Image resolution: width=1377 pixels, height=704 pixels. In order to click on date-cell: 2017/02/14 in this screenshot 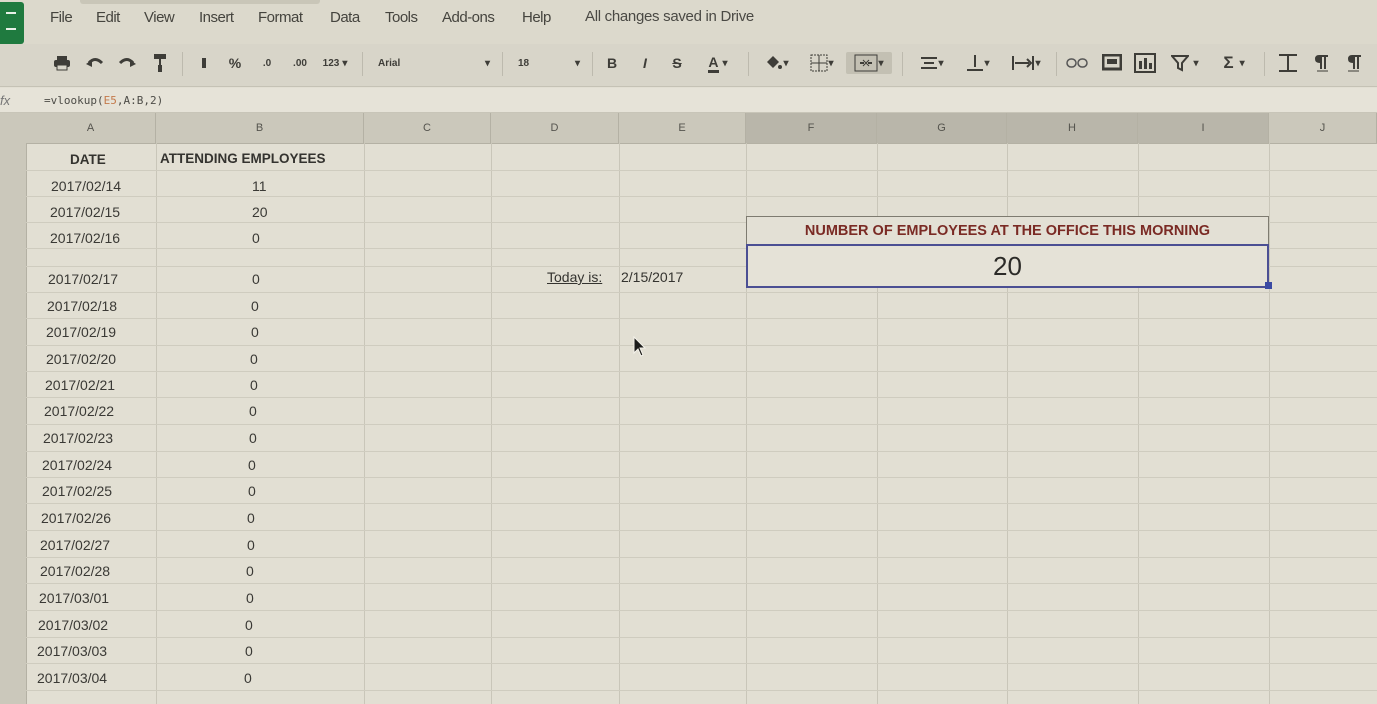, I will do `click(86, 186)`.